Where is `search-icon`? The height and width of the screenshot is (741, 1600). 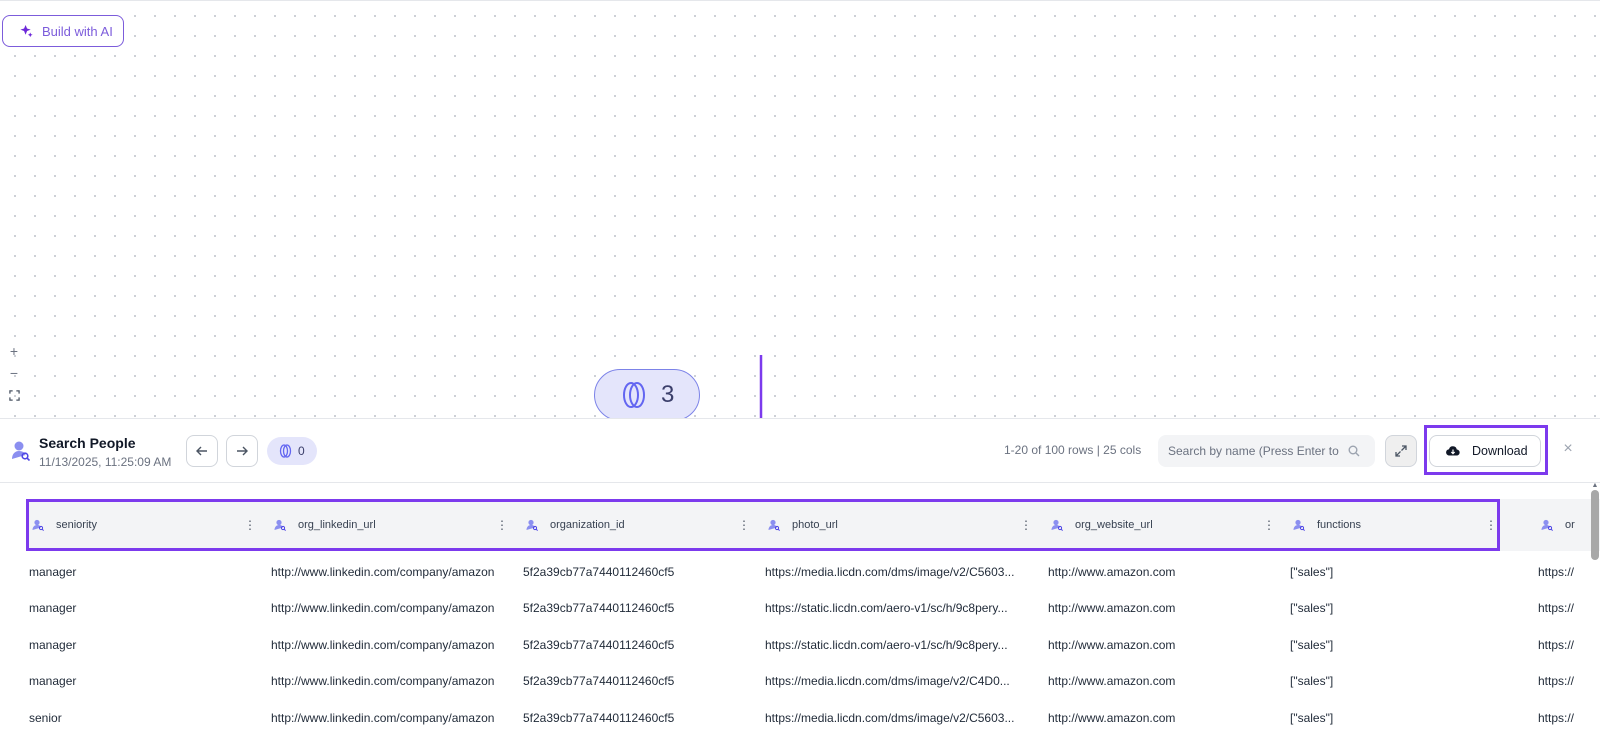 search-icon is located at coordinates (1354, 451).